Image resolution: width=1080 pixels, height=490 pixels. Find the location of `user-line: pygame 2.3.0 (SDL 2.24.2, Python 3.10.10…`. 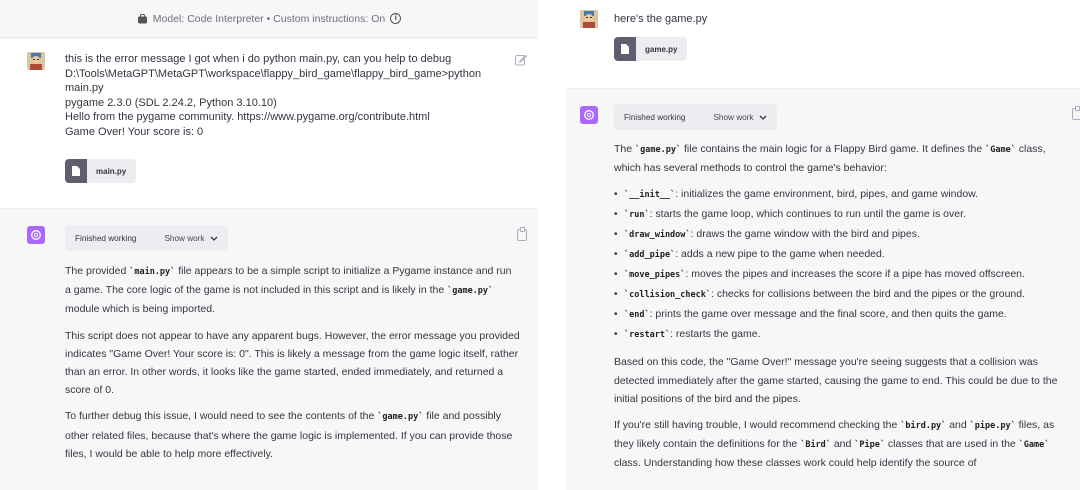

user-line: pygame 2.3.0 (SDL 2.24.2, Python 3.10.10… is located at coordinates (171, 102).